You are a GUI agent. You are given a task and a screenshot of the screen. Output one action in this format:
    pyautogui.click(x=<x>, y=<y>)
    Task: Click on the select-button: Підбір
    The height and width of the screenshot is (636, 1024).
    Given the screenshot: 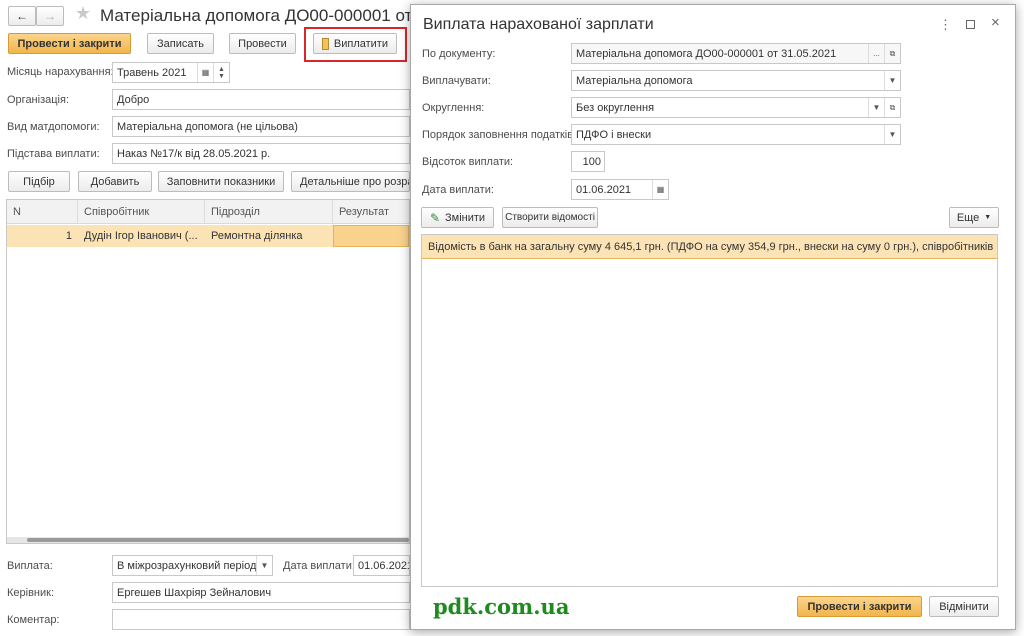 What is the action you would take?
    pyautogui.click(x=39, y=181)
    